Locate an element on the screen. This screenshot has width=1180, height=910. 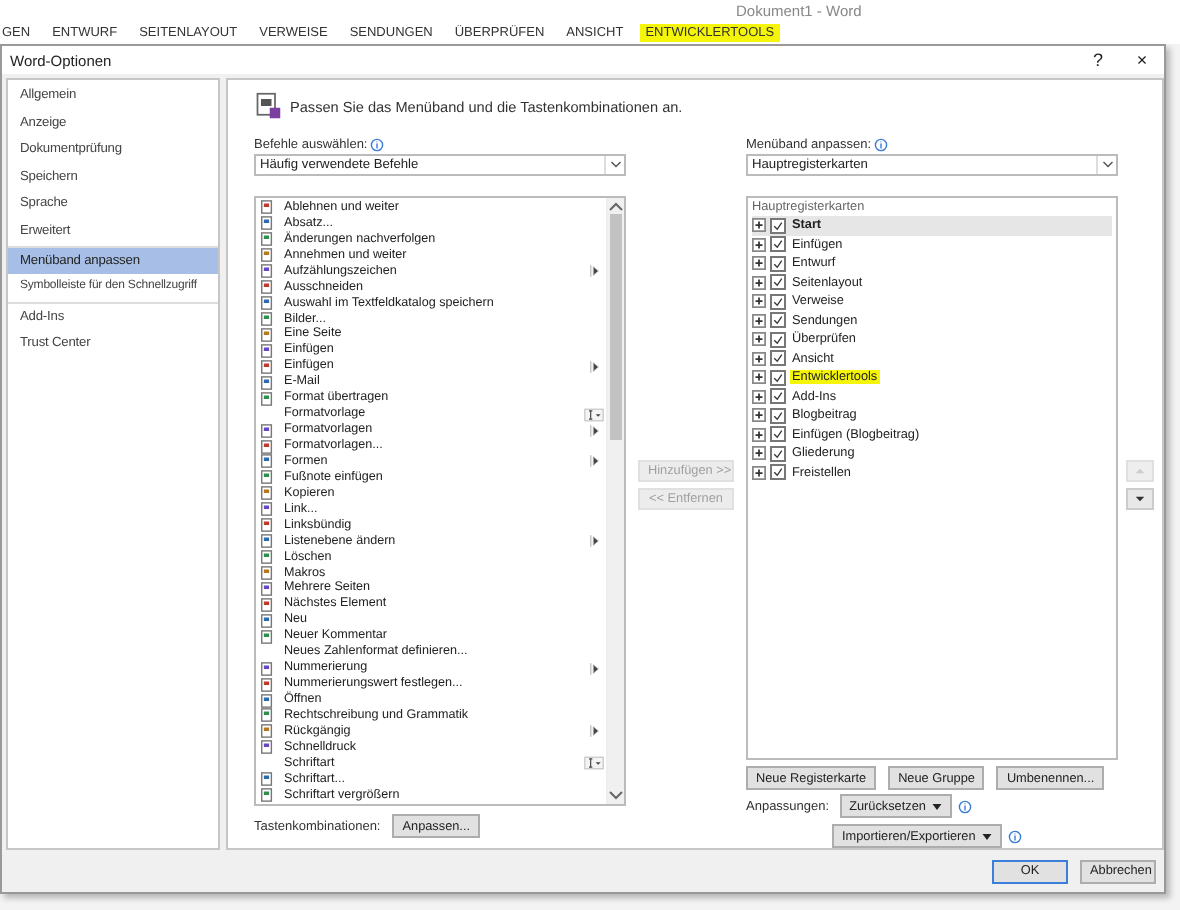
triangle-down-icon is located at coordinates (1140, 499).